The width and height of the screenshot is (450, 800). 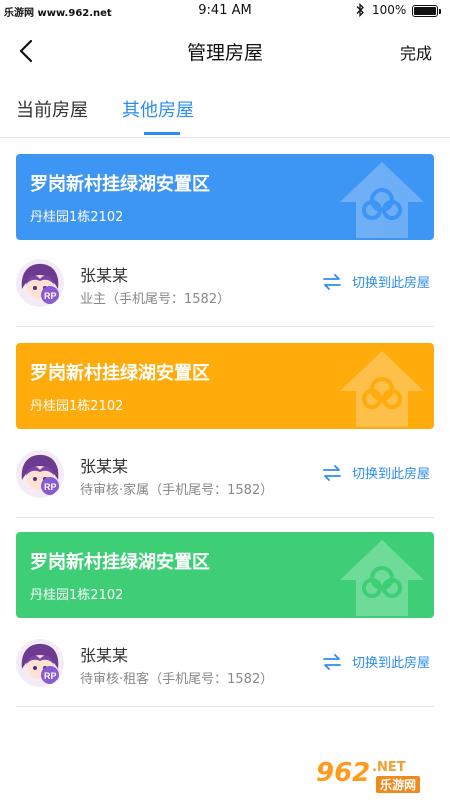 What do you see at coordinates (225, 11) in the screenshot?
I see `status-bar: 乐游网 www.962.net 9:41 AM 100%` at bounding box center [225, 11].